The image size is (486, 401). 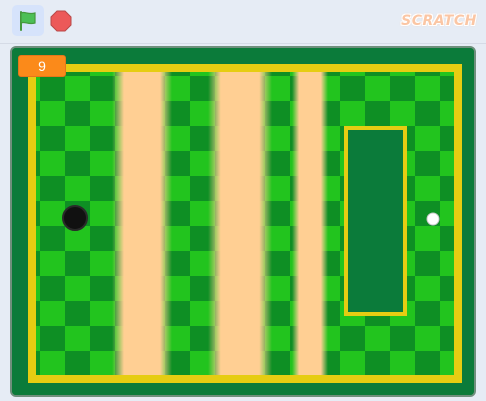 I want to click on green-flag-icon, so click(x=28, y=20).